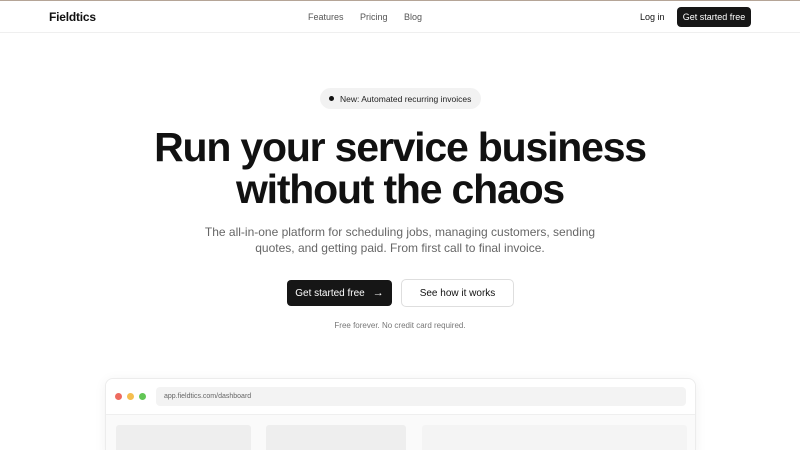 The width and height of the screenshot is (800, 450). What do you see at coordinates (652, 17) in the screenshot?
I see `login-link: Log in` at bounding box center [652, 17].